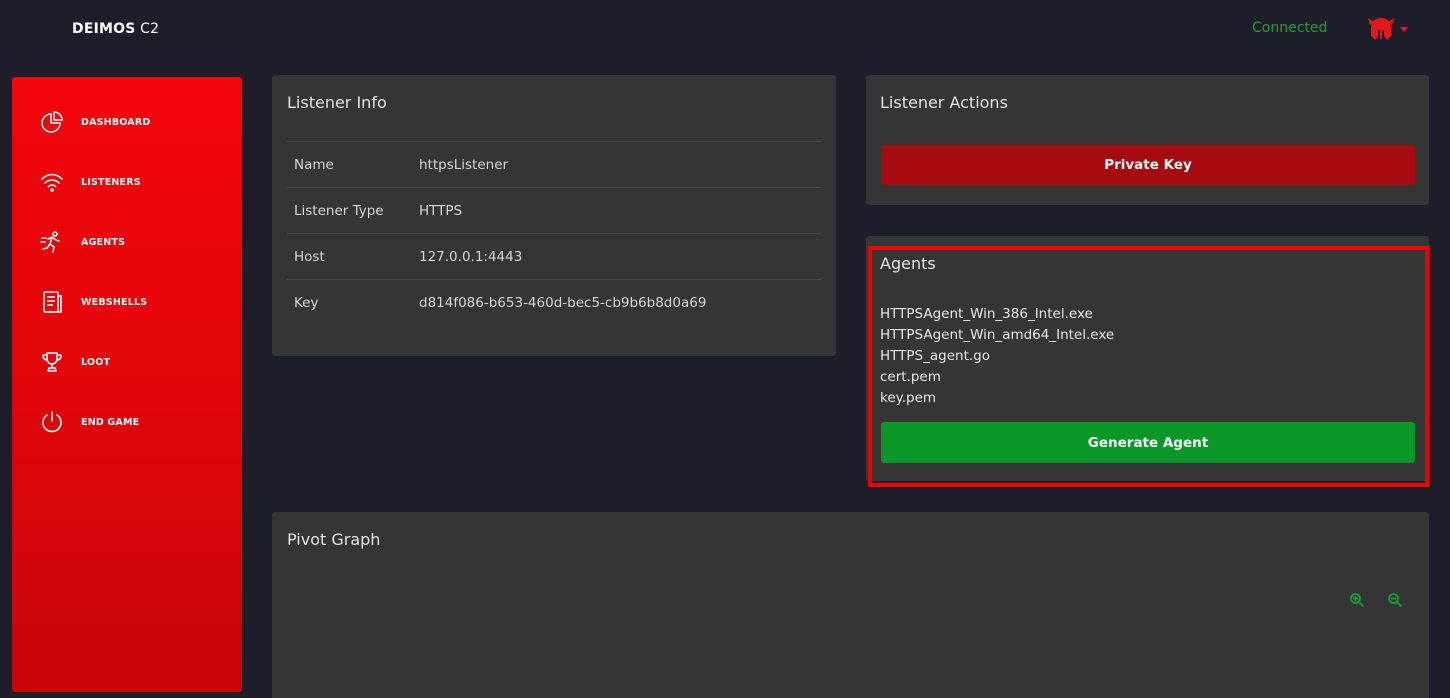  I want to click on sidebar-item-label: LISTENERS, so click(111, 182).